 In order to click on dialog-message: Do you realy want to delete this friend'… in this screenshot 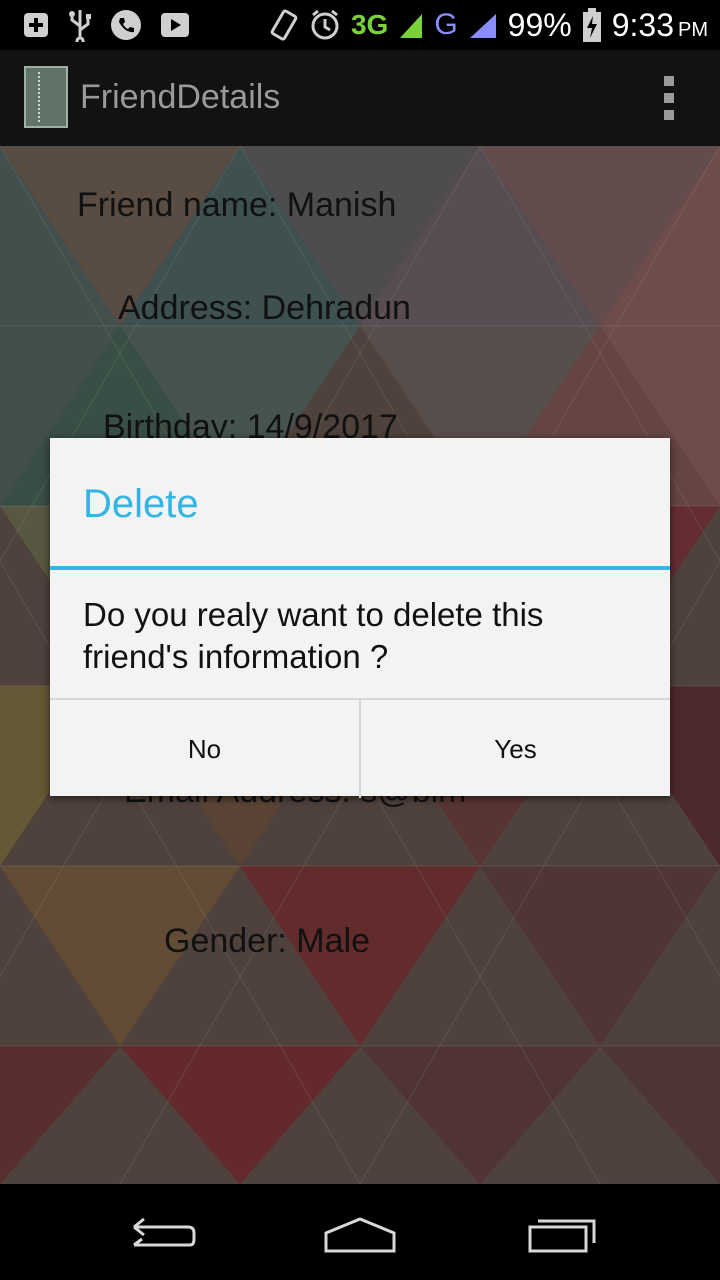, I will do `click(313, 635)`.